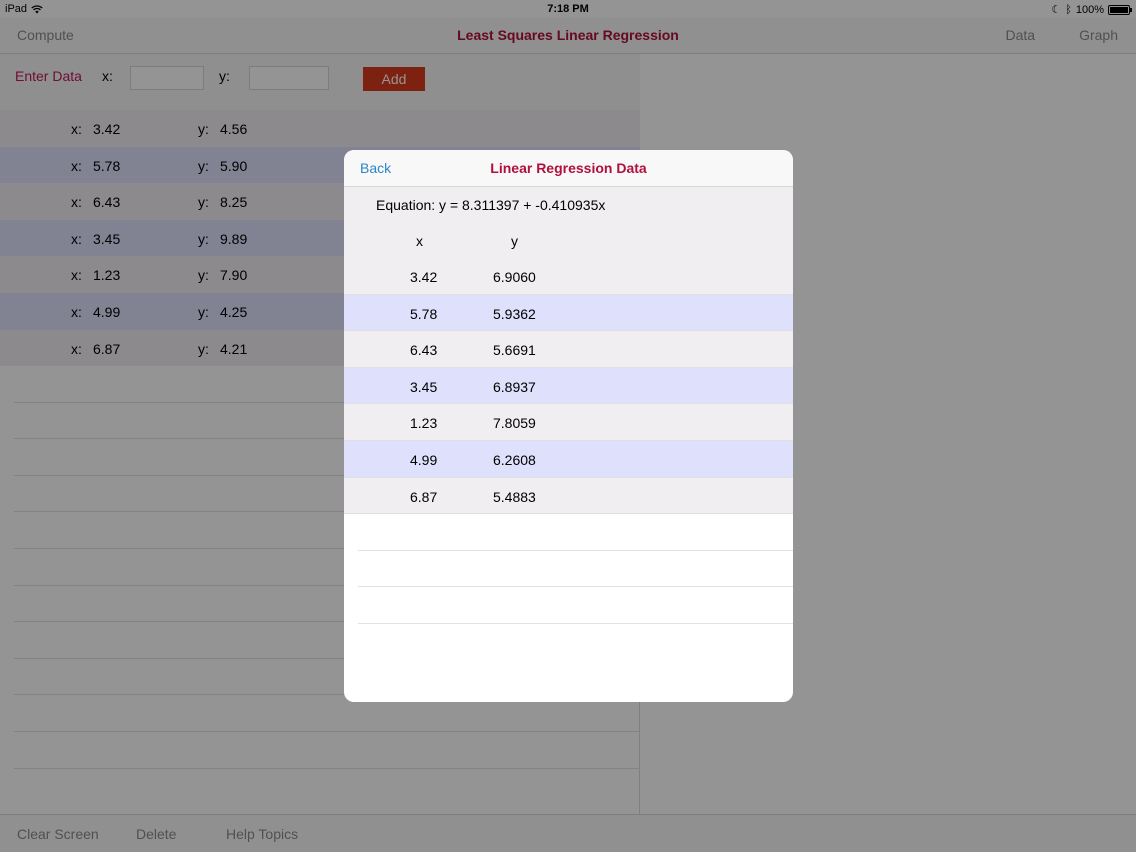 Image resolution: width=1136 pixels, height=852 pixels. Describe the element at coordinates (568, 569) in the screenshot. I see `modal-empty-rows` at that location.